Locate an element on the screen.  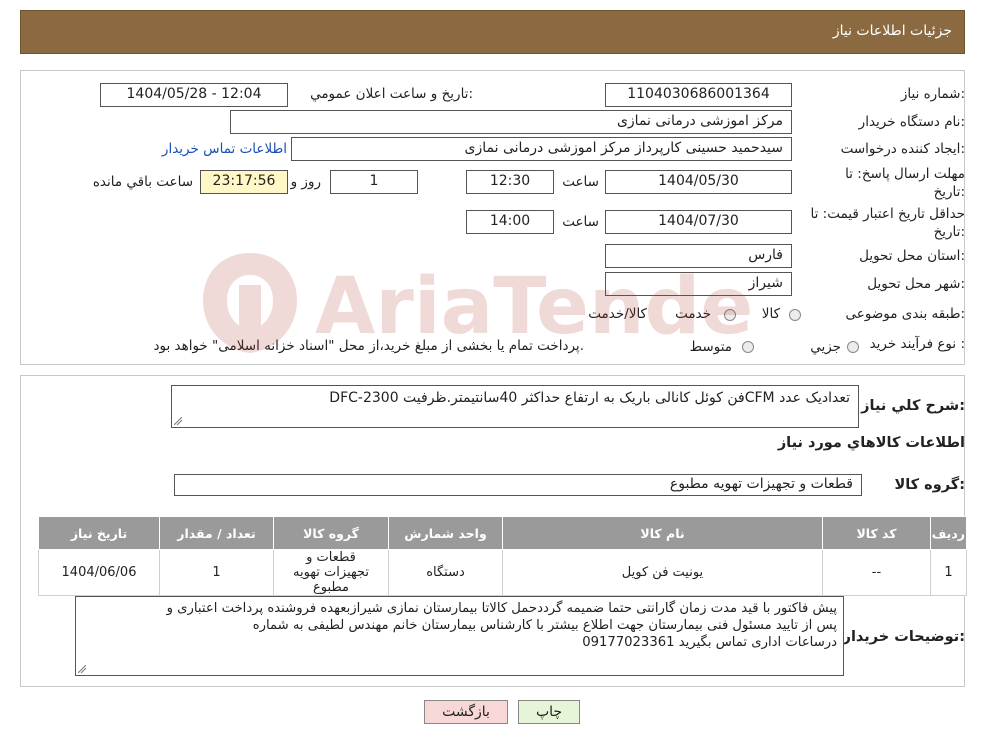
col-item-name: نام کالا is located at coordinates (662, 533).